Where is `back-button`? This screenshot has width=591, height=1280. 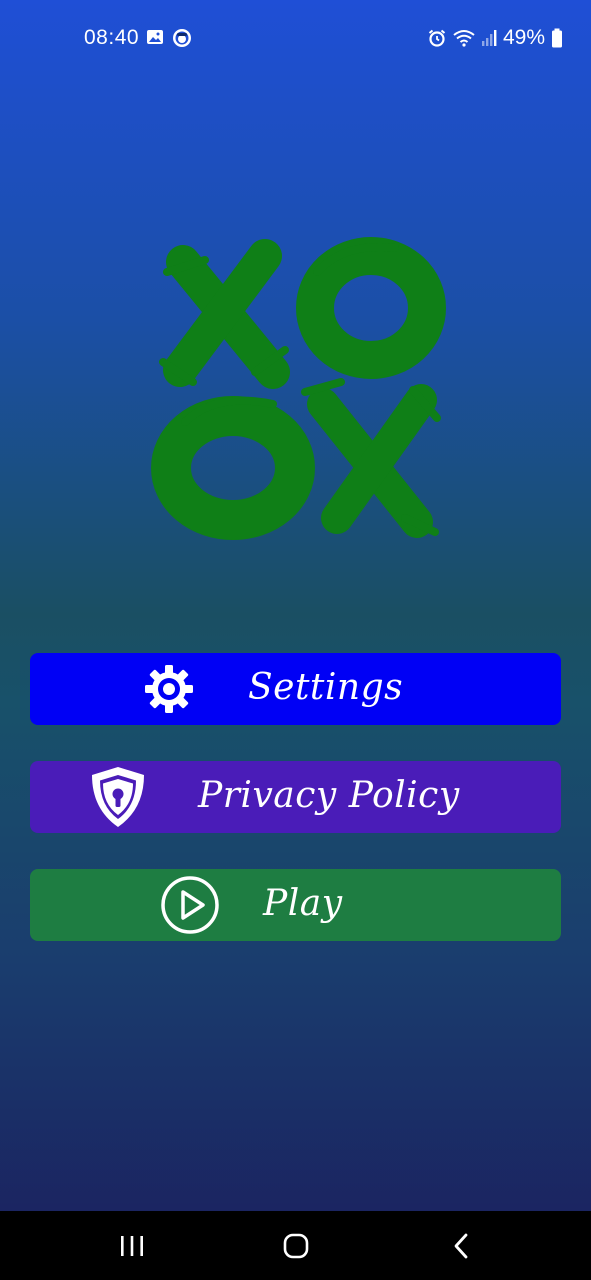 back-button is located at coordinates (462, 1245).